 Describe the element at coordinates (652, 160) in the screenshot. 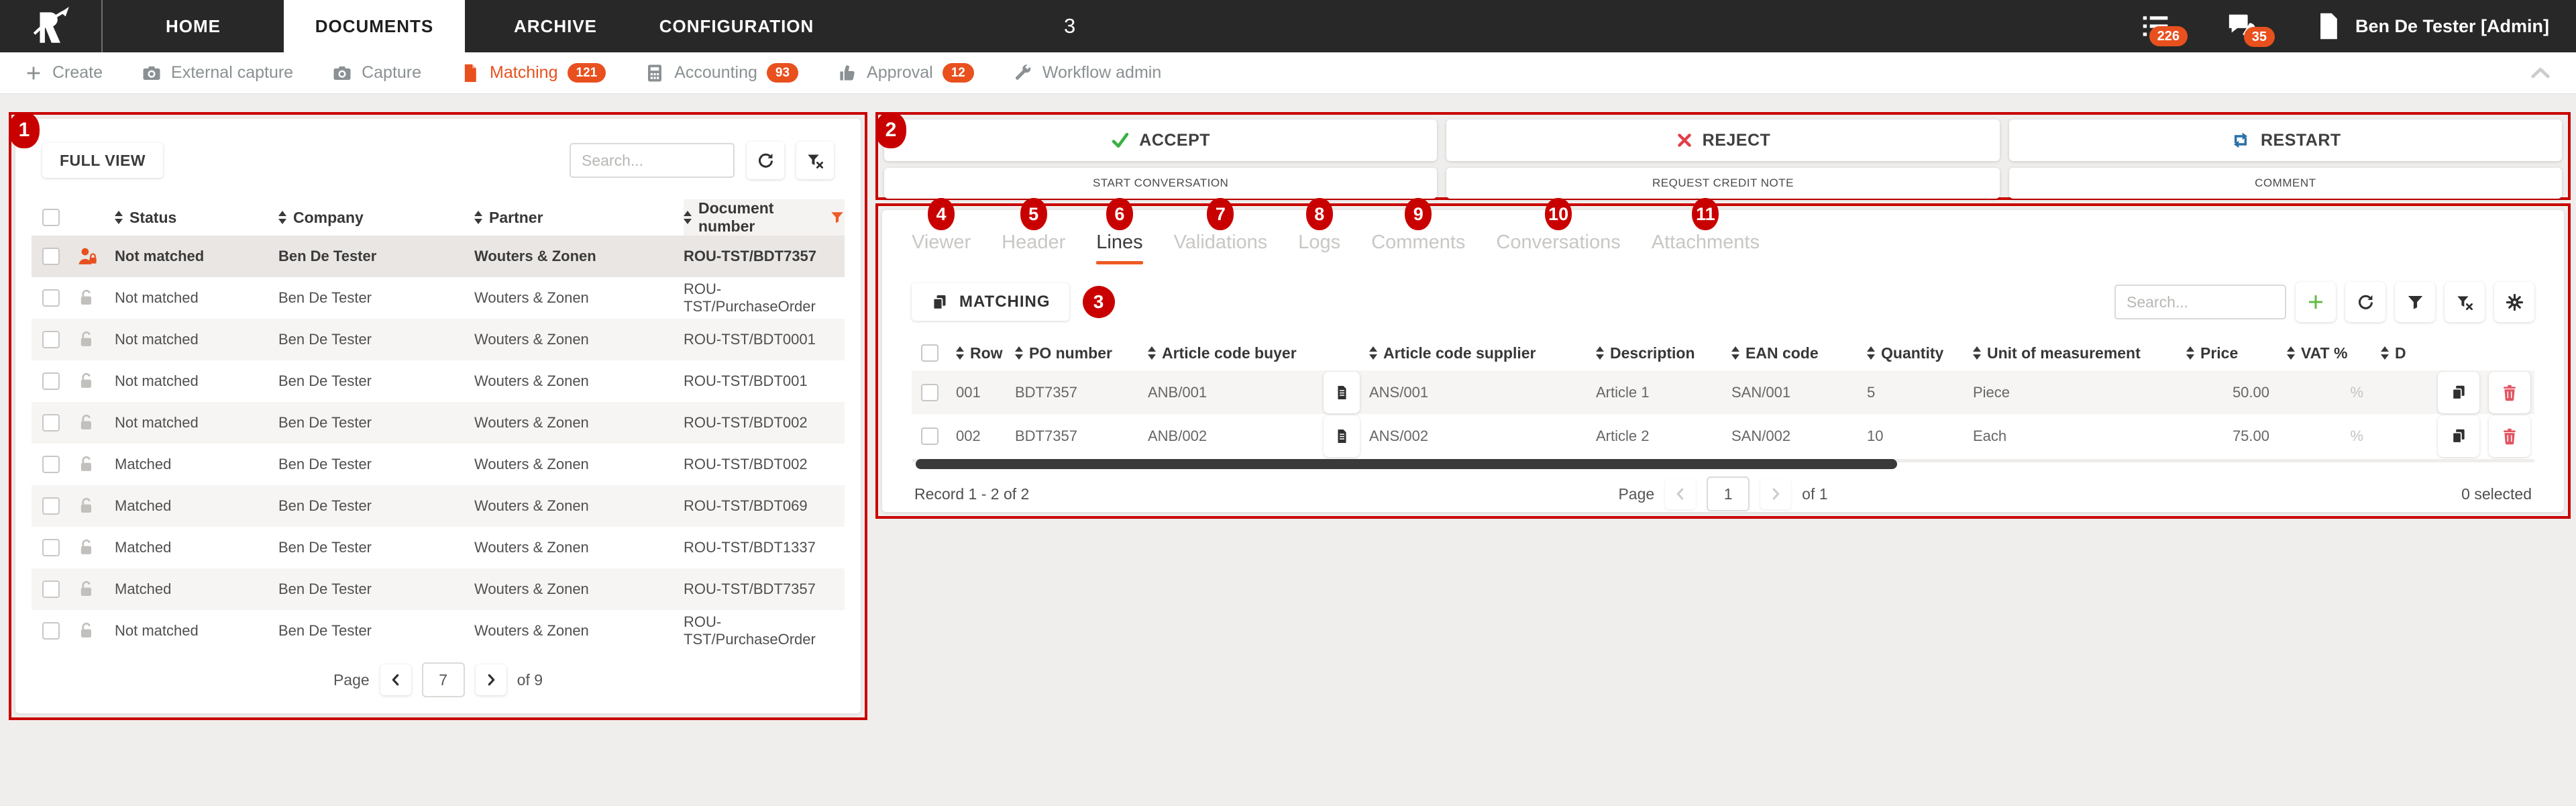

I see `document-search-input` at that location.